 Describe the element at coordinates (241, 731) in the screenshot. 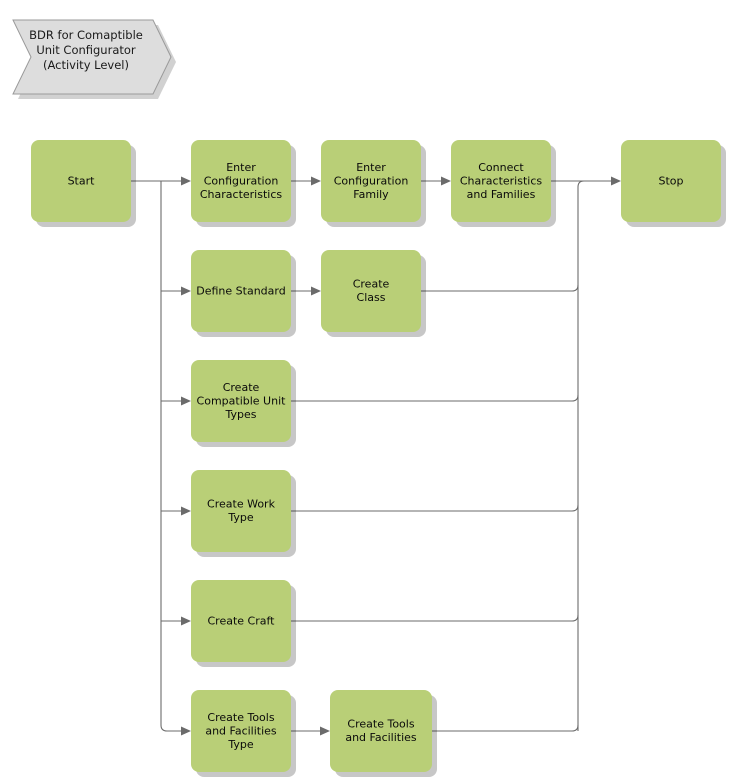

I see `node-ctft-rect` at that location.